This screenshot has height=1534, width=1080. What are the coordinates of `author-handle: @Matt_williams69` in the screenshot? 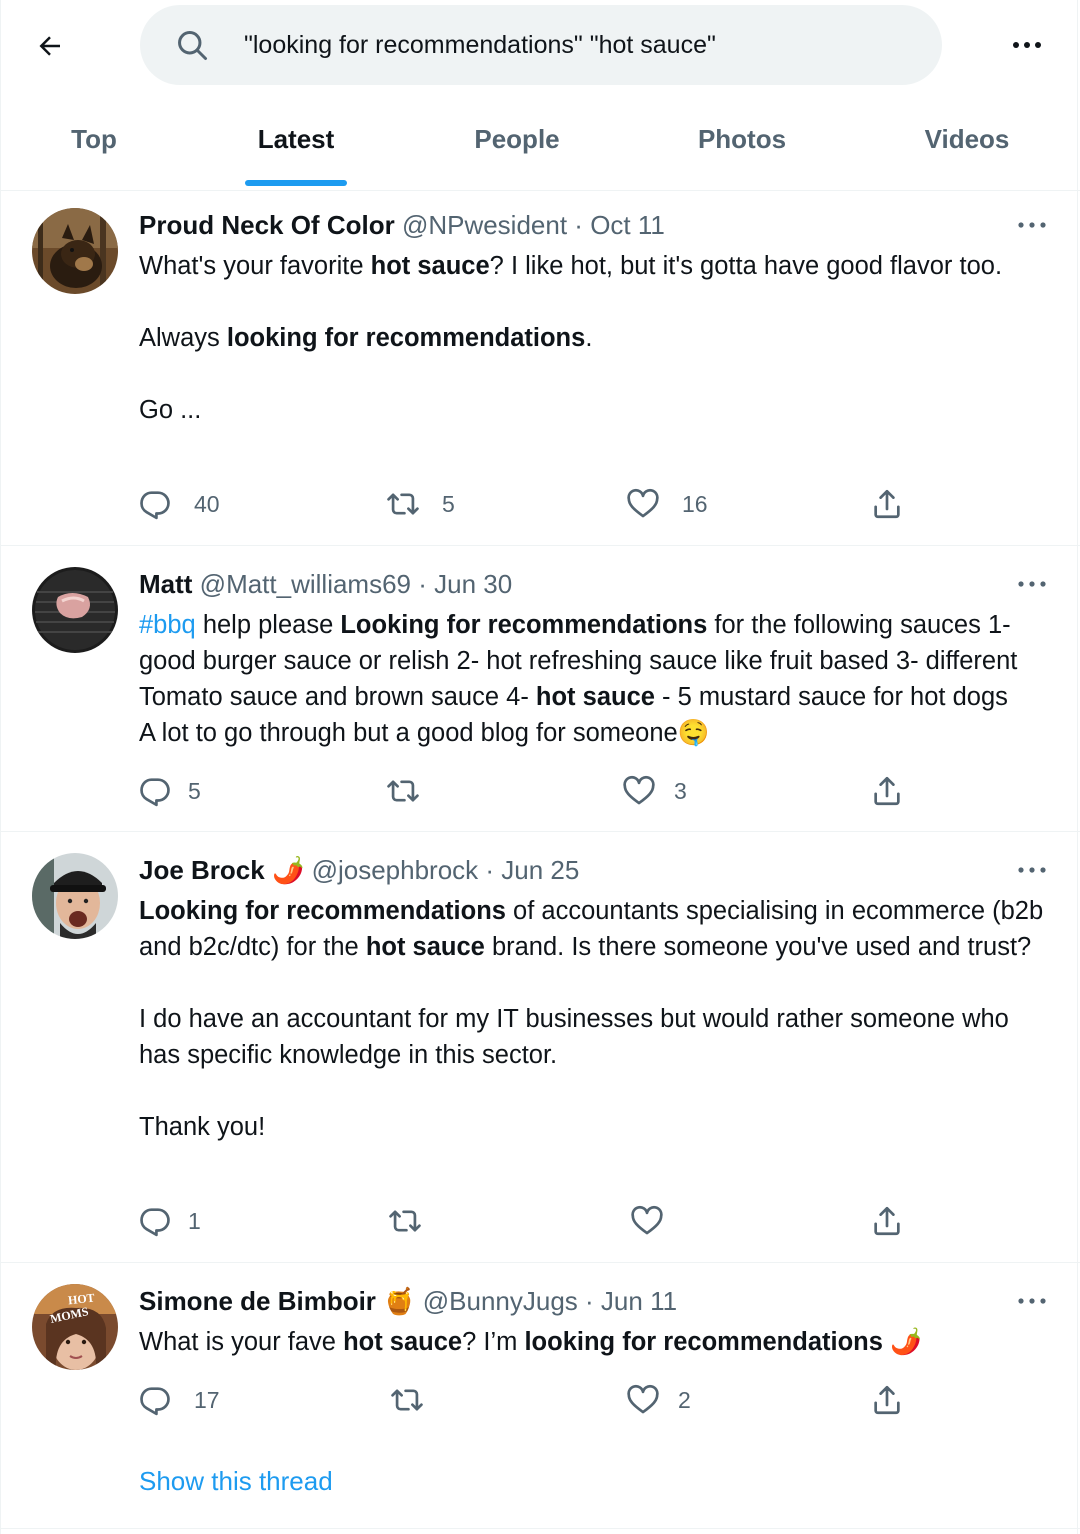 It's located at (305, 584).